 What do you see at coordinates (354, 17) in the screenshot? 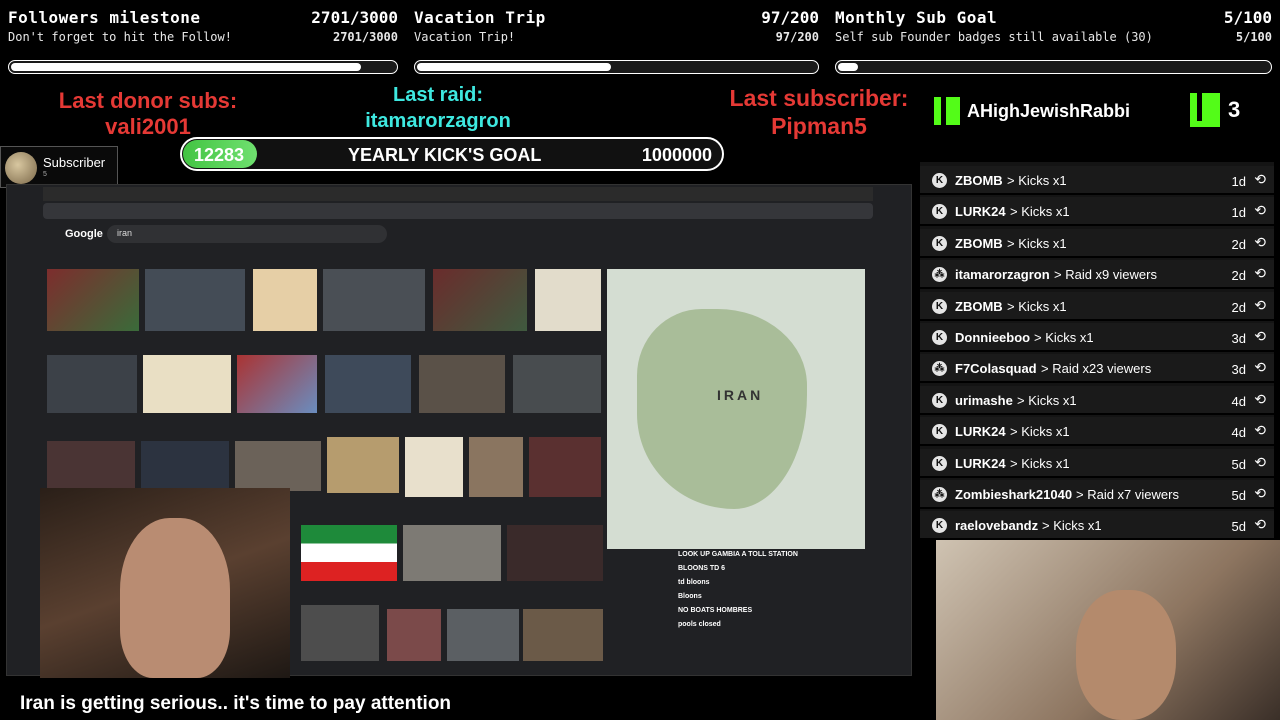
I see `goal-count: 2701/3000` at bounding box center [354, 17].